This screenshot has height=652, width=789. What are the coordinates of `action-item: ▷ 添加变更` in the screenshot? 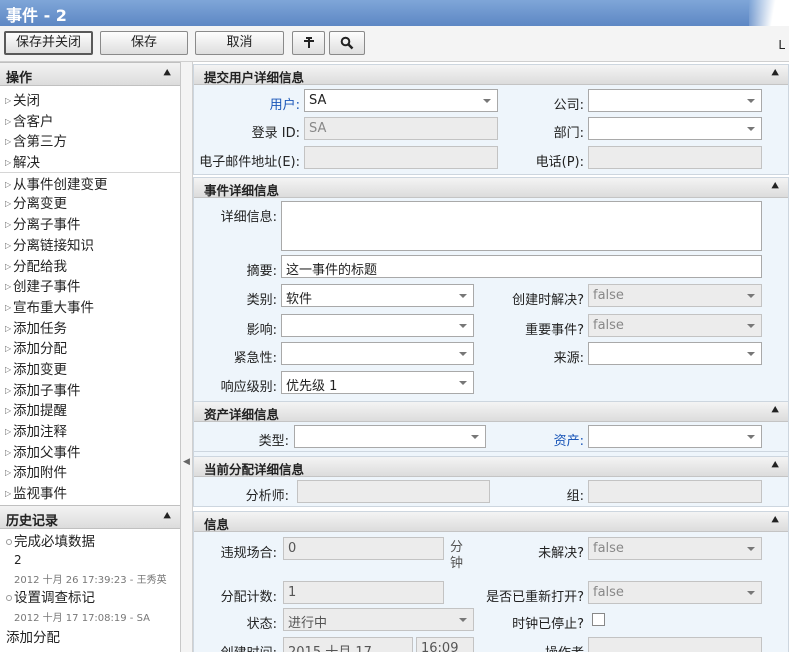 It's located at (90, 368).